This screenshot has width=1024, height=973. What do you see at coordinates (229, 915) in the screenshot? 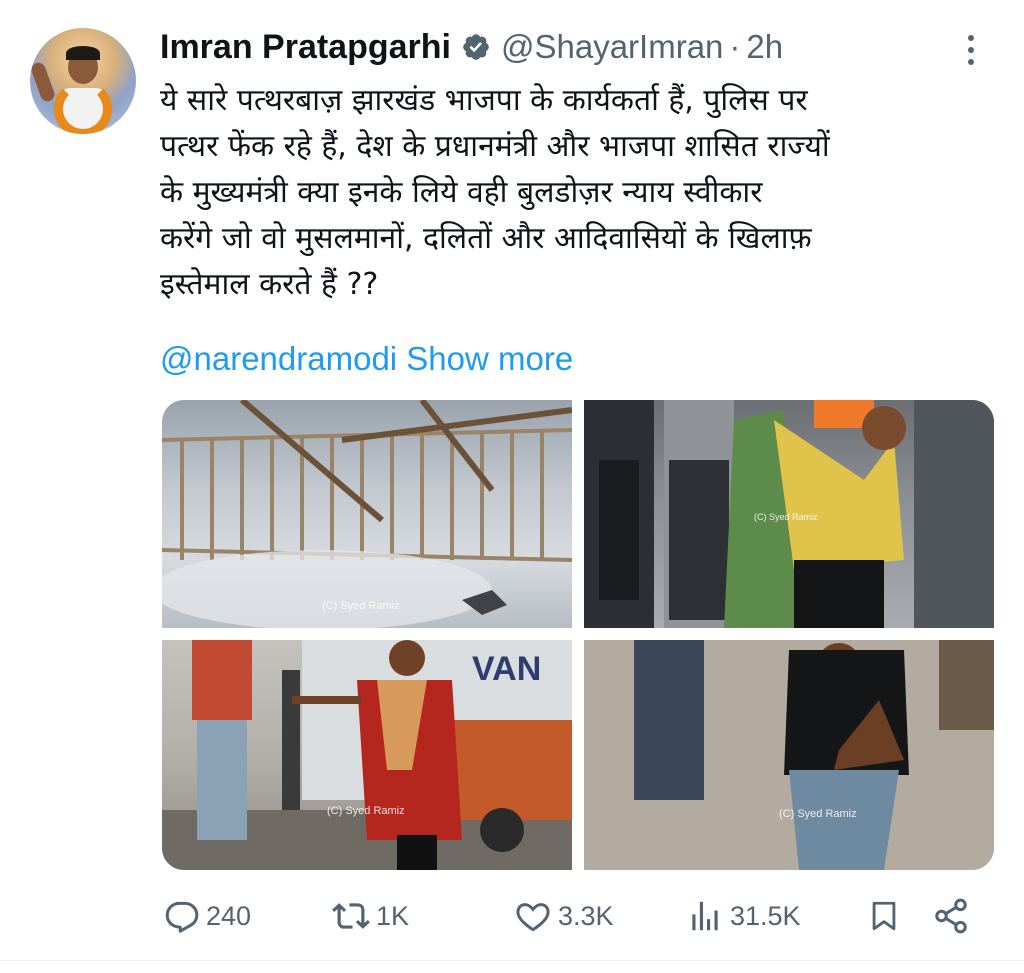
I see `reply-count: 240` at bounding box center [229, 915].